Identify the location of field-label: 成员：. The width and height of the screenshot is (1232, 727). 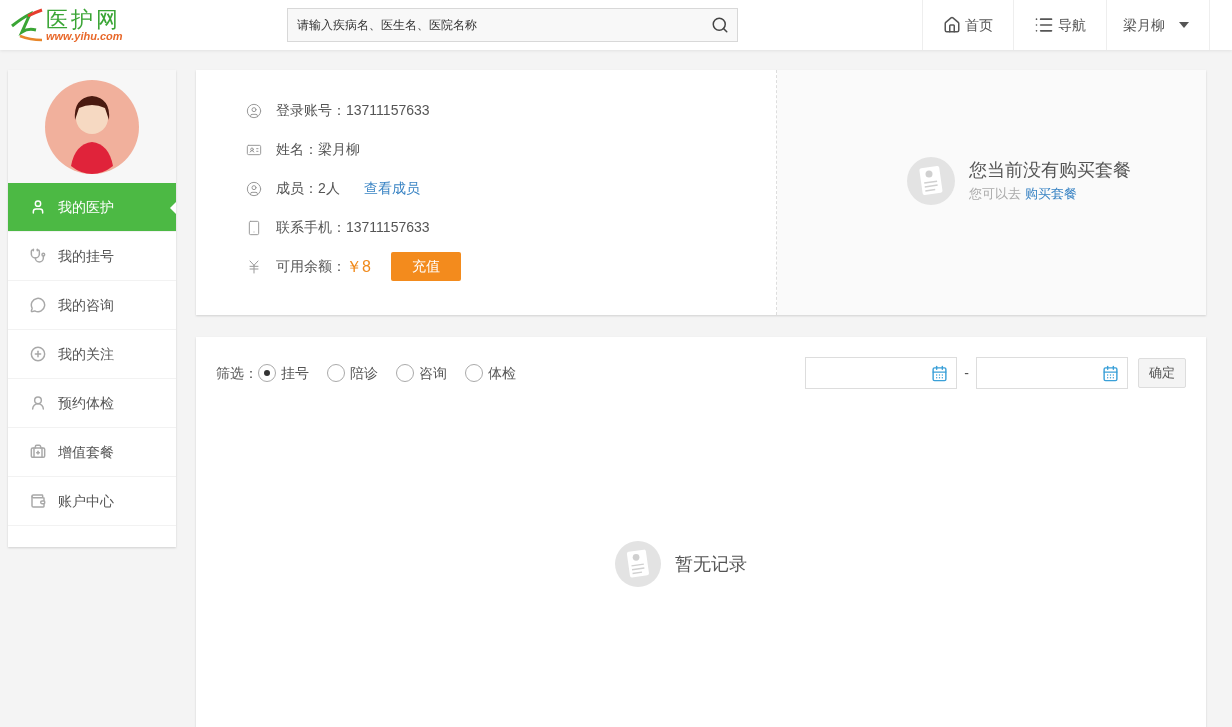
(297, 188).